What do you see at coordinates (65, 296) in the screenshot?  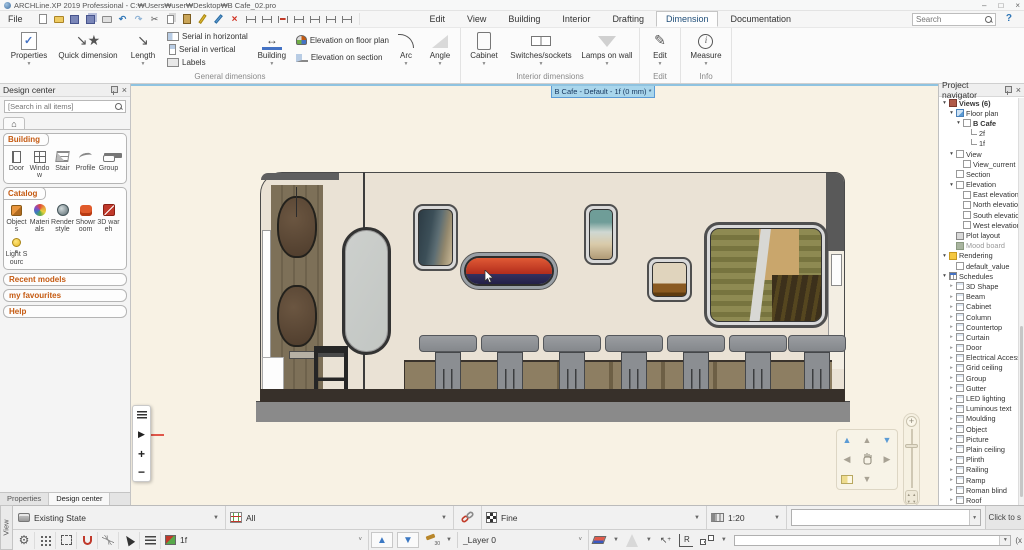 I see `collapsed-group-header: my favourites` at bounding box center [65, 296].